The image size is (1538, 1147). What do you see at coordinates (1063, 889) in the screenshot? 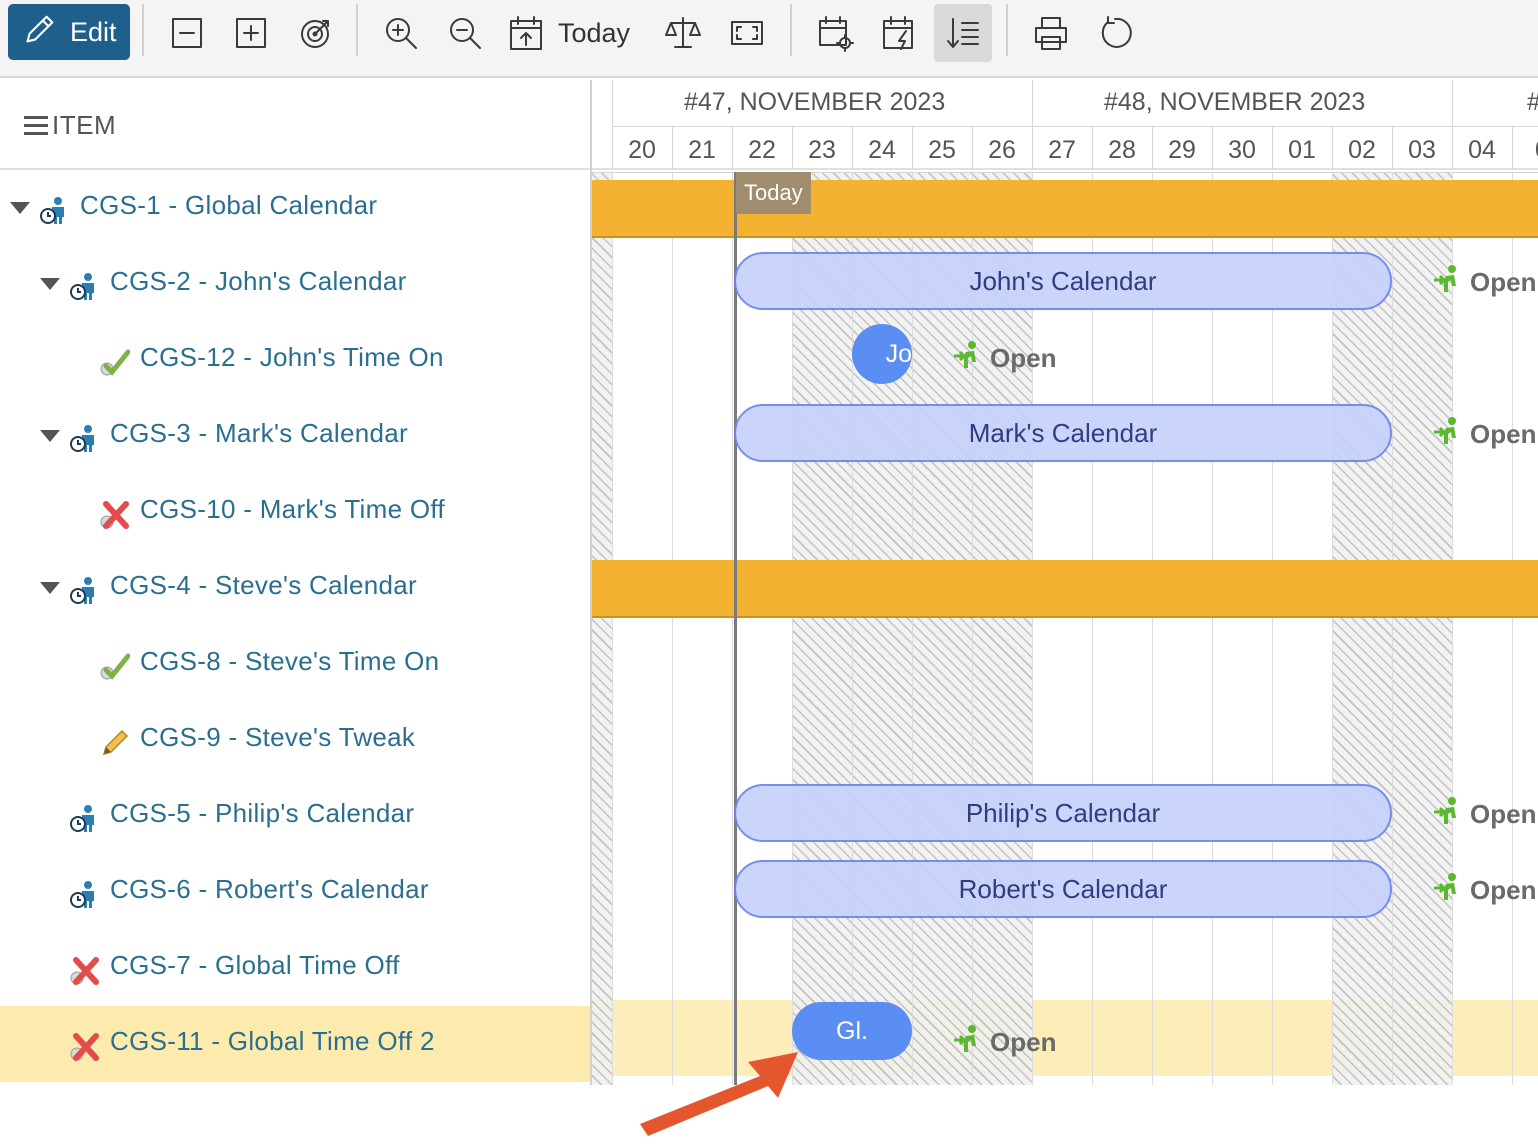
I see `roberts-calendar-bar: Robert's Calendar` at bounding box center [1063, 889].